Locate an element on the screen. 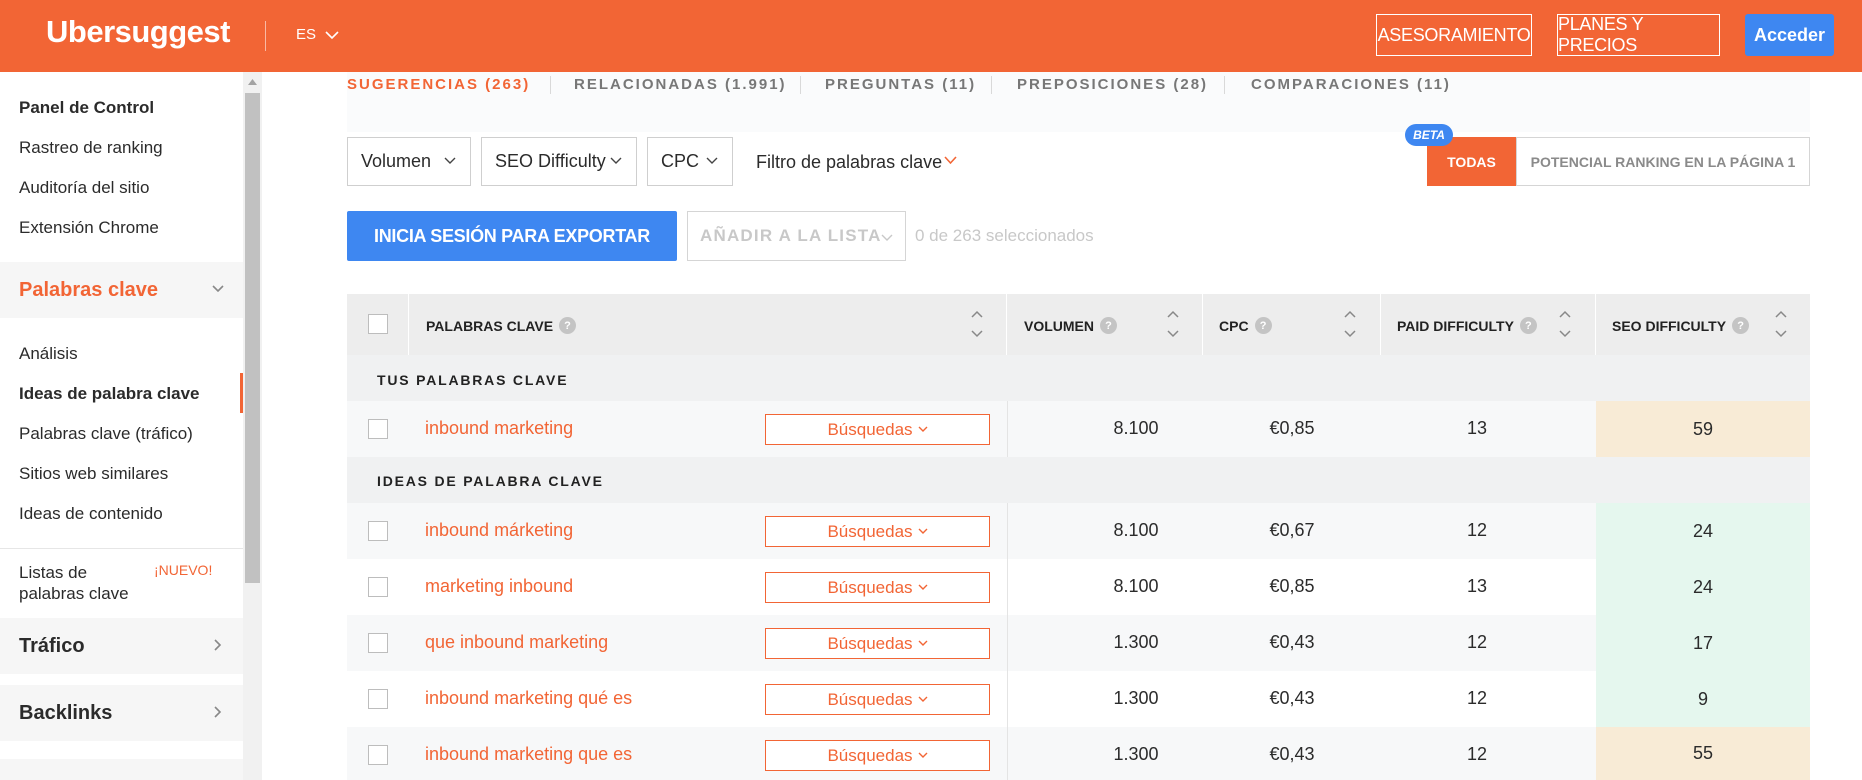 The width and height of the screenshot is (1862, 780). logo: Ubersuggest is located at coordinates (138, 32).